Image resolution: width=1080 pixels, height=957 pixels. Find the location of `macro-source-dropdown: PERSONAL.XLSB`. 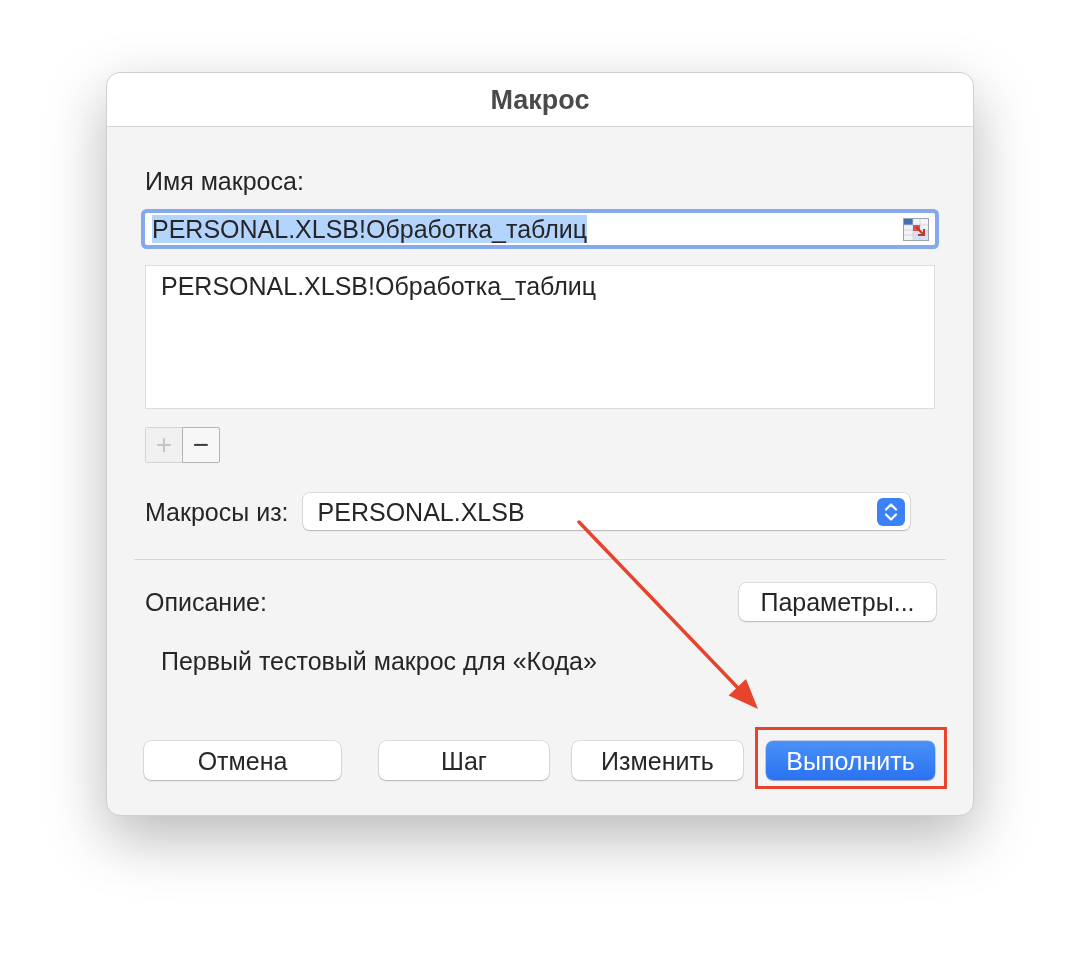

macro-source-dropdown: PERSONAL.XLSB is located at coordinates (606, 511).